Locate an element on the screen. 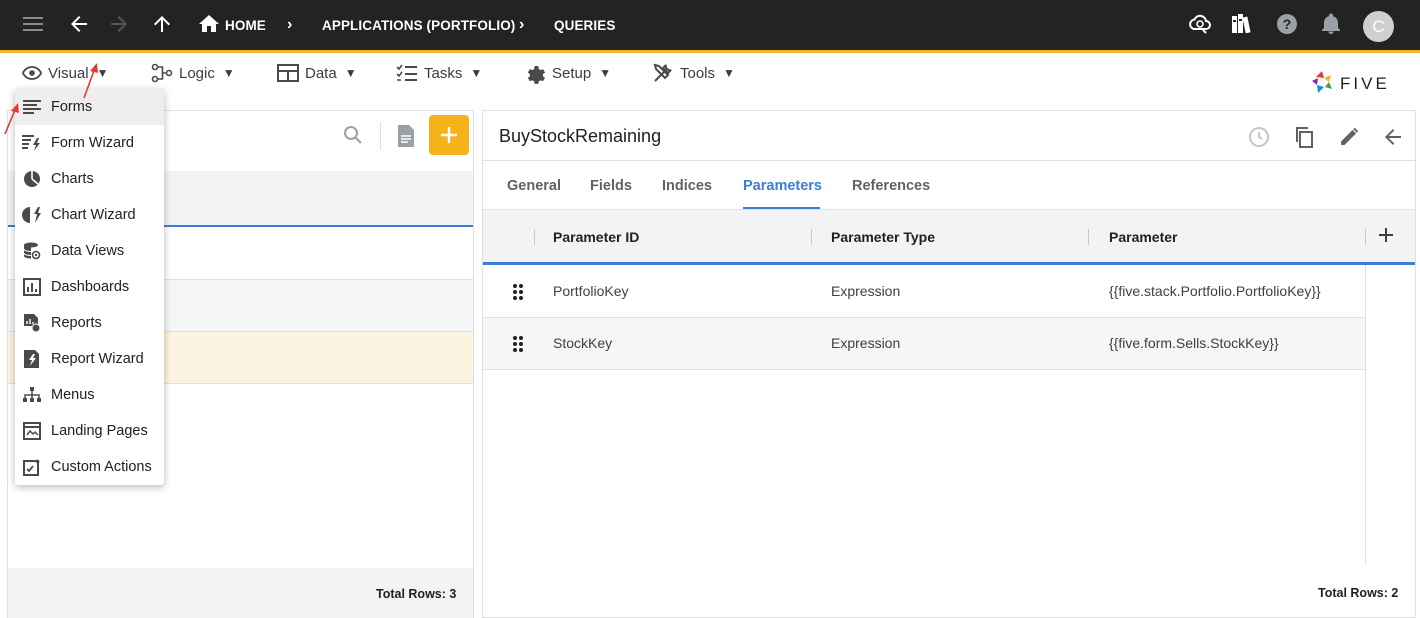  grid-header: Parameter ID Parameter Type Parameter is located at coordinates (949, 237).